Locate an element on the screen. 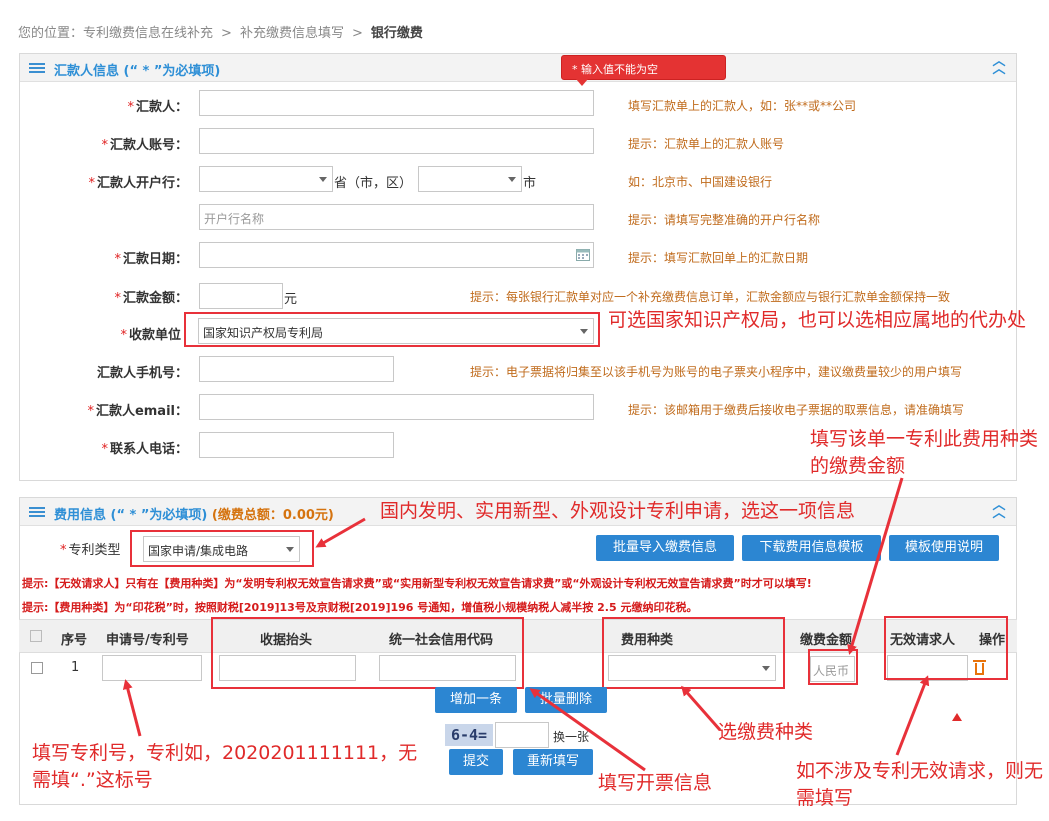 This screenshot has width=1049, height=821. arrow-amount is located at coordinates (875, 566).